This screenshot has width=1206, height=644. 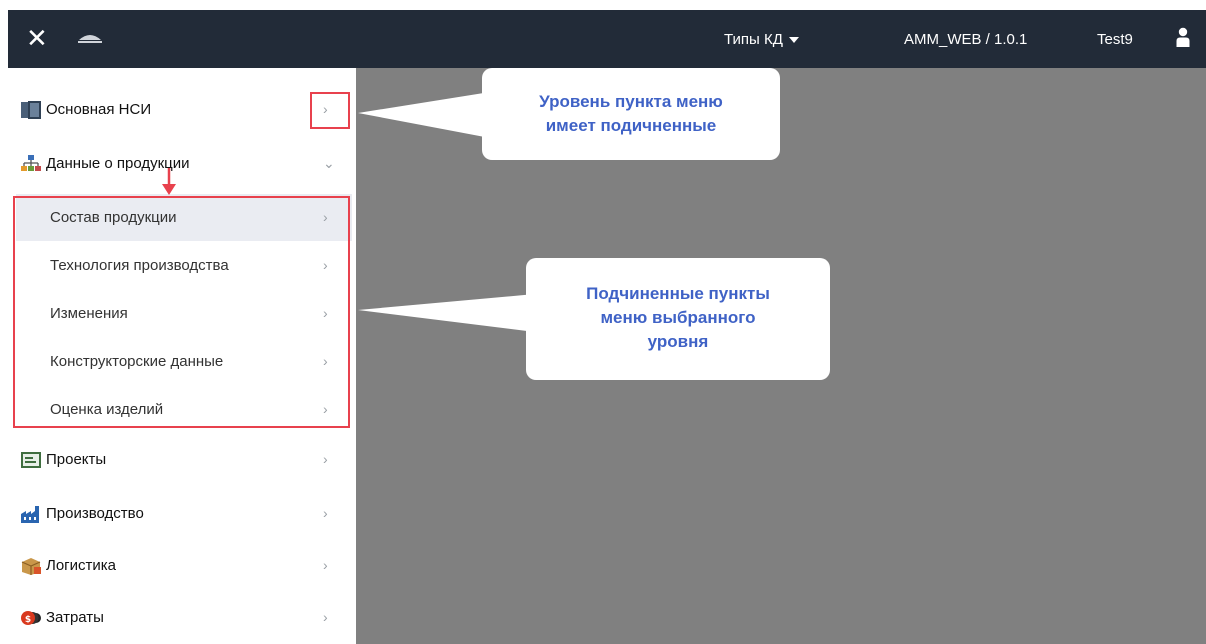 What do you see at coordinates (113, 217) in the screenshot?
I see `submenu-item-label: Состав продукции` at bounding box center [113, 217].